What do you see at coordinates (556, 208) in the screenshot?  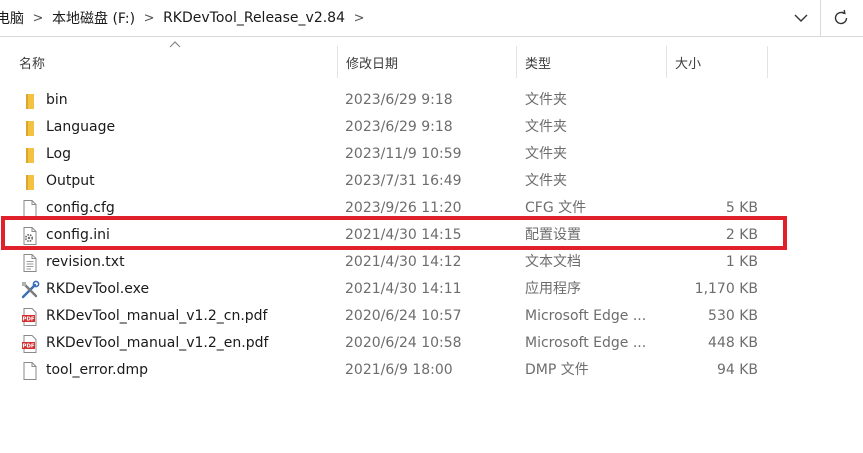 I see `file-type: CFG 文件` at bounding box center [556, 208].